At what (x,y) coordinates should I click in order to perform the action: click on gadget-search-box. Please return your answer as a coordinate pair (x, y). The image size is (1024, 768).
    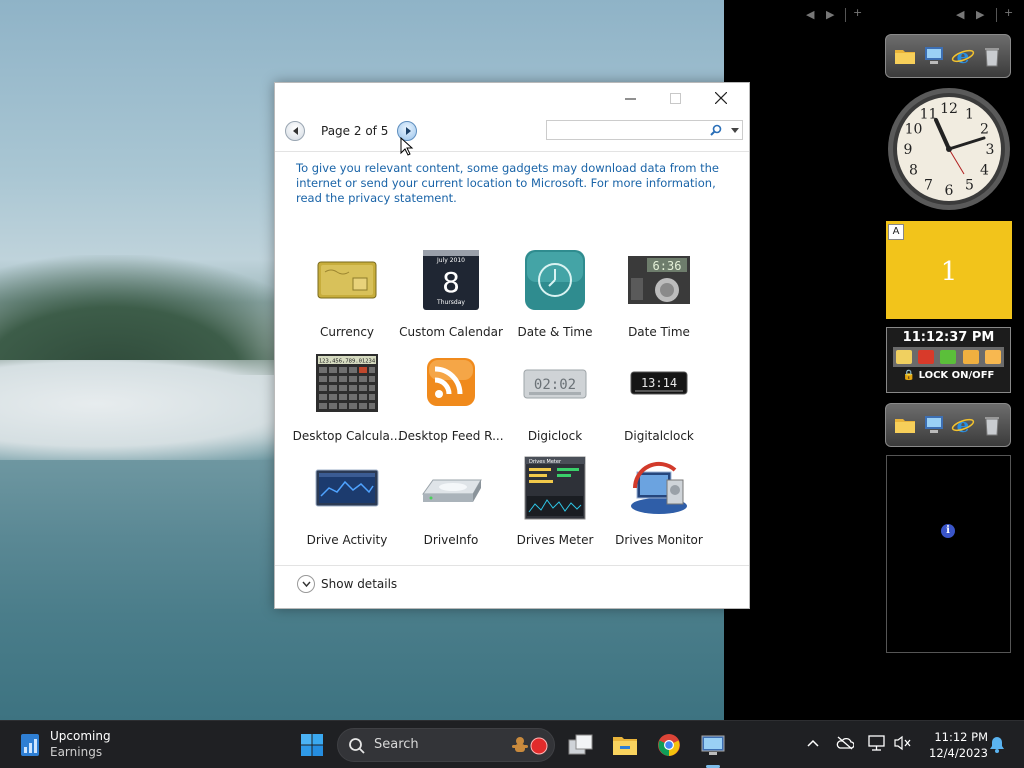
    Looking at the image, I should click on (644, 130).